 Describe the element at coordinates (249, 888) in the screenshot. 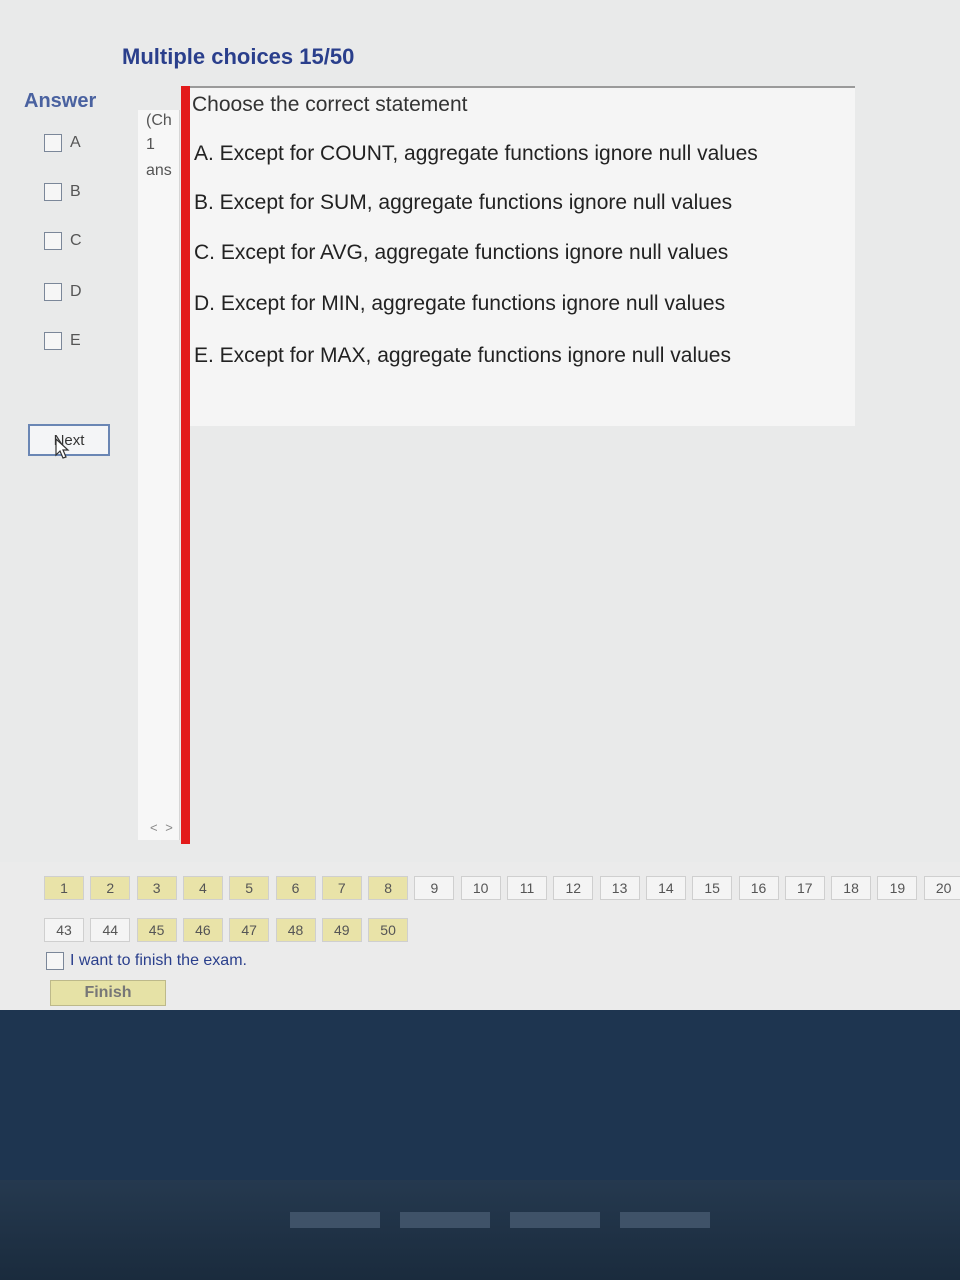

I see `page-button-5: 5` at that location.